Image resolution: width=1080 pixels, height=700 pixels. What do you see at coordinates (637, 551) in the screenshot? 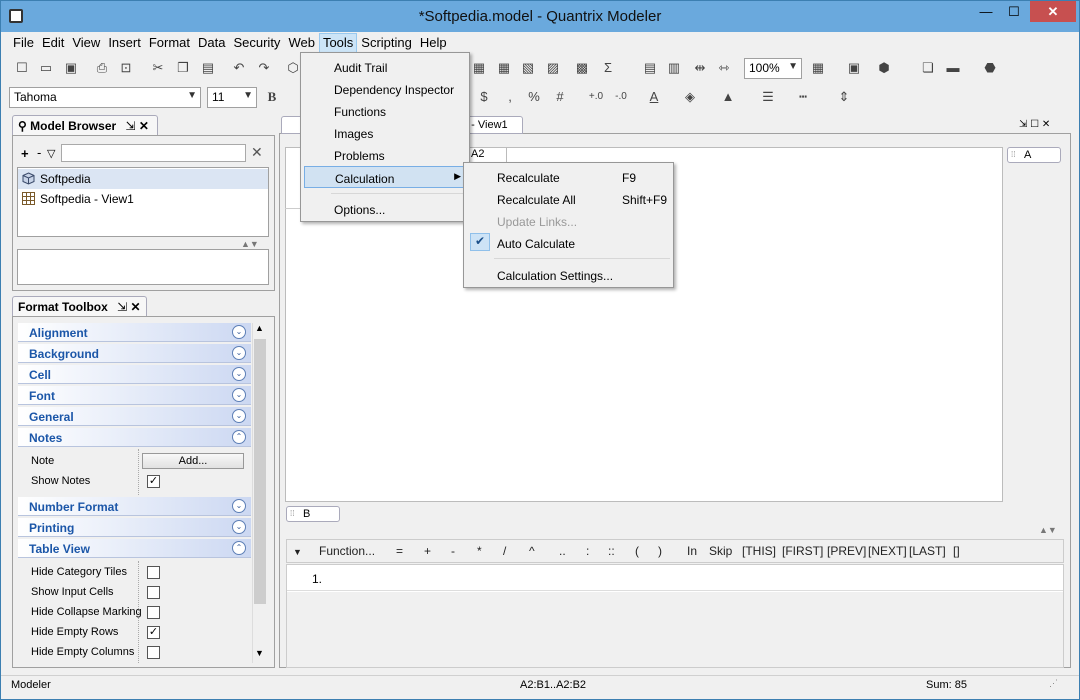
I see `open-paren-button: (` at bounding box center [637, 551].